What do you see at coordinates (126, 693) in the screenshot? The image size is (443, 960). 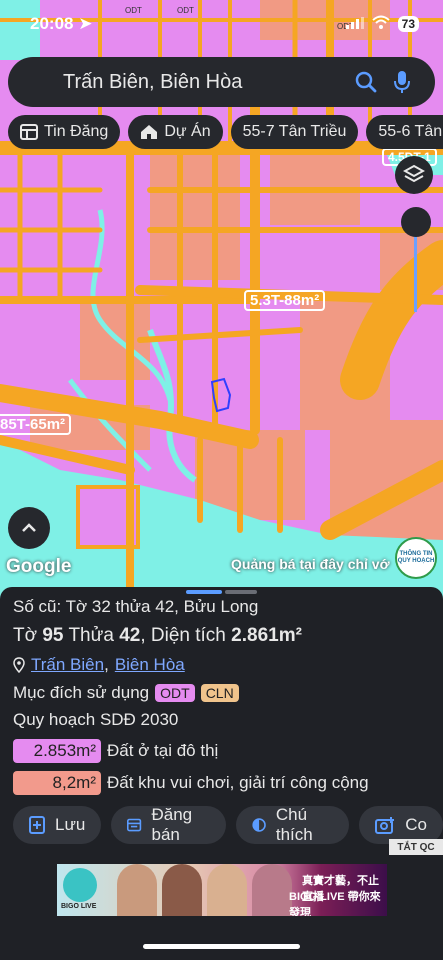 I see `land-use-purpose: Mục đích sử dụng ODT CLN` at bounding box center [126, 693].